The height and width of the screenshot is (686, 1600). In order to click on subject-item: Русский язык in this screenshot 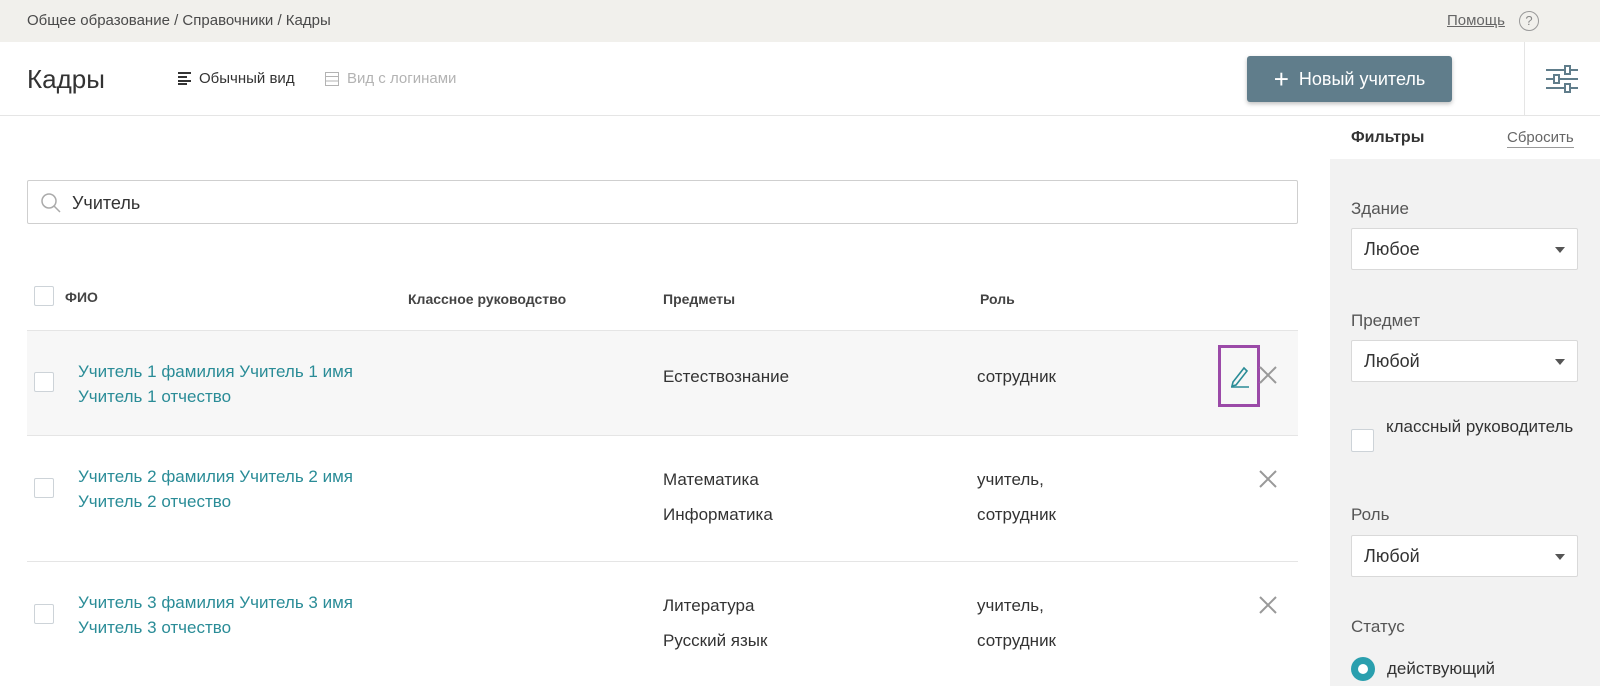, I will do `click(715, 640)`.